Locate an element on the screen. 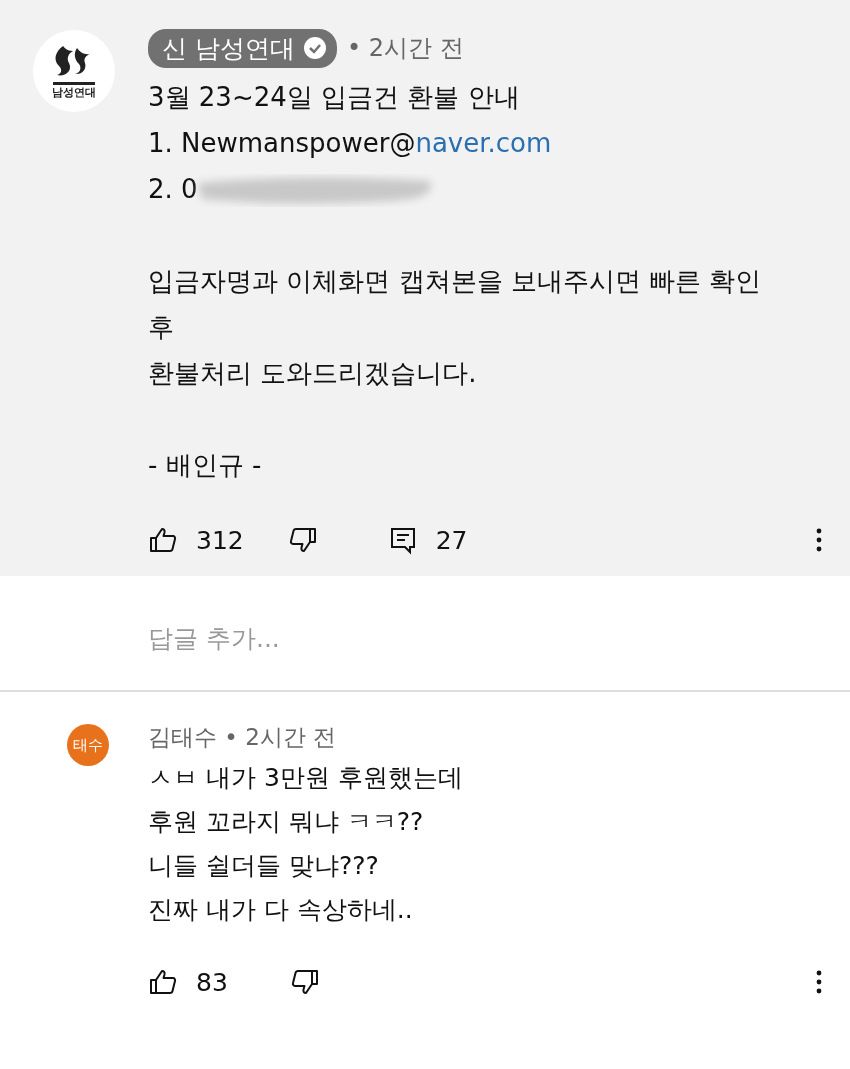 The image size is (850, 1069). email-link: naver.com is located at coordinates (483, 143).